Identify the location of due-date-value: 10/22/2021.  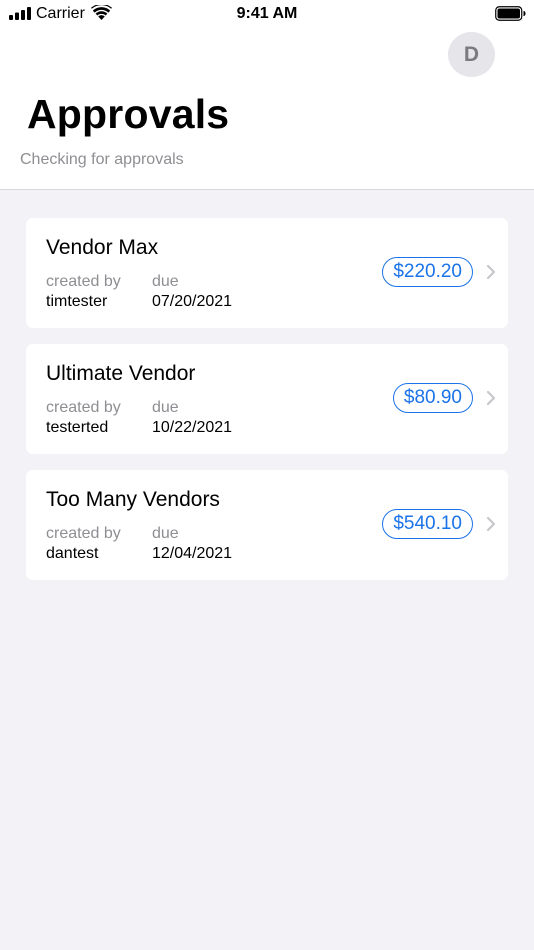
(192, 427).